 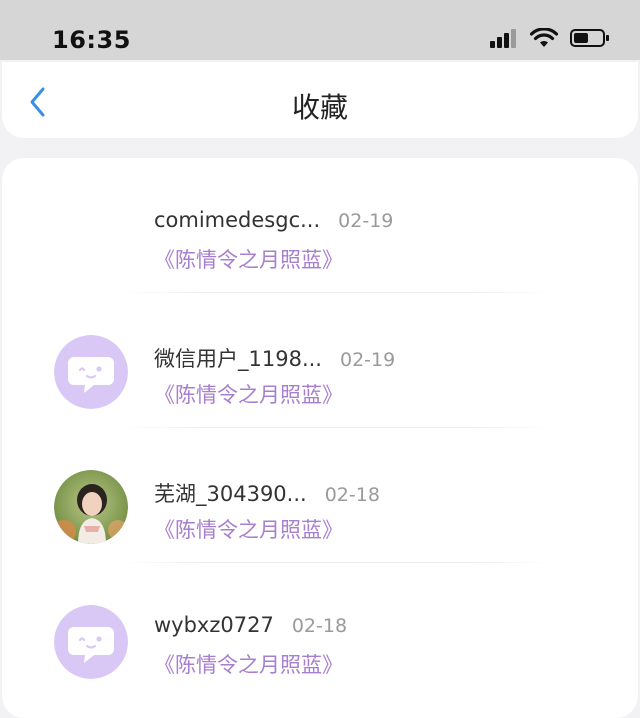 I want to click on status-icons, so click(x=550, y=38).